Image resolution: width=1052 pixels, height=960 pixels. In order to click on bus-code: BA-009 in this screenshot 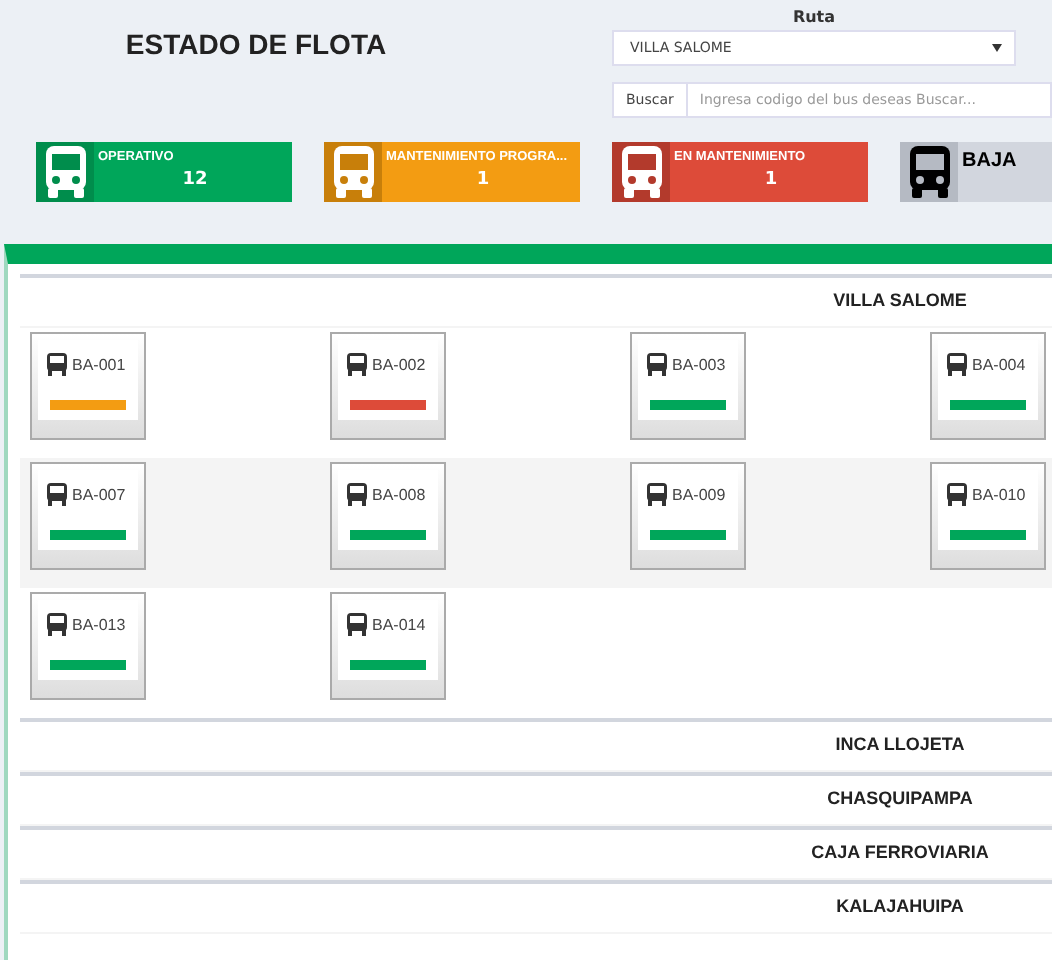, I will do `click(699, 494)`.